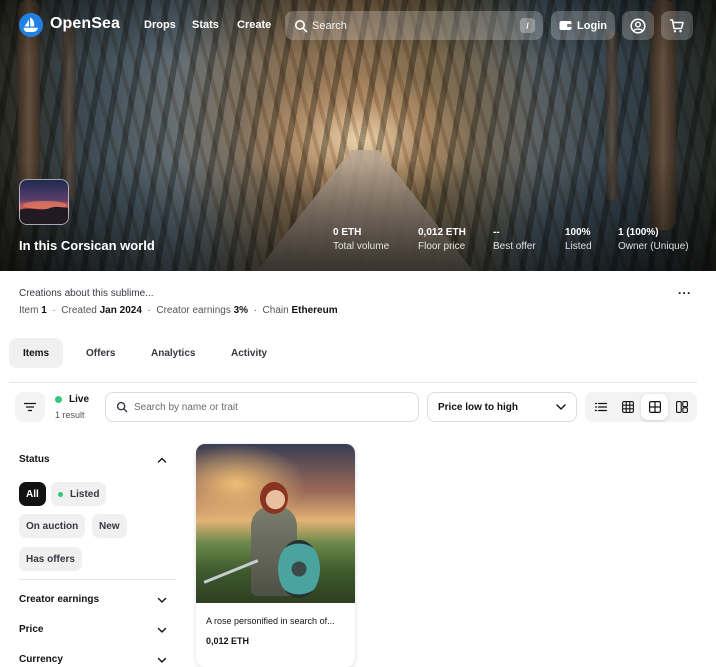  Describe the element at coordinates (41, 659) in the screenshot. I see `filter-currency: Currency` at that location.